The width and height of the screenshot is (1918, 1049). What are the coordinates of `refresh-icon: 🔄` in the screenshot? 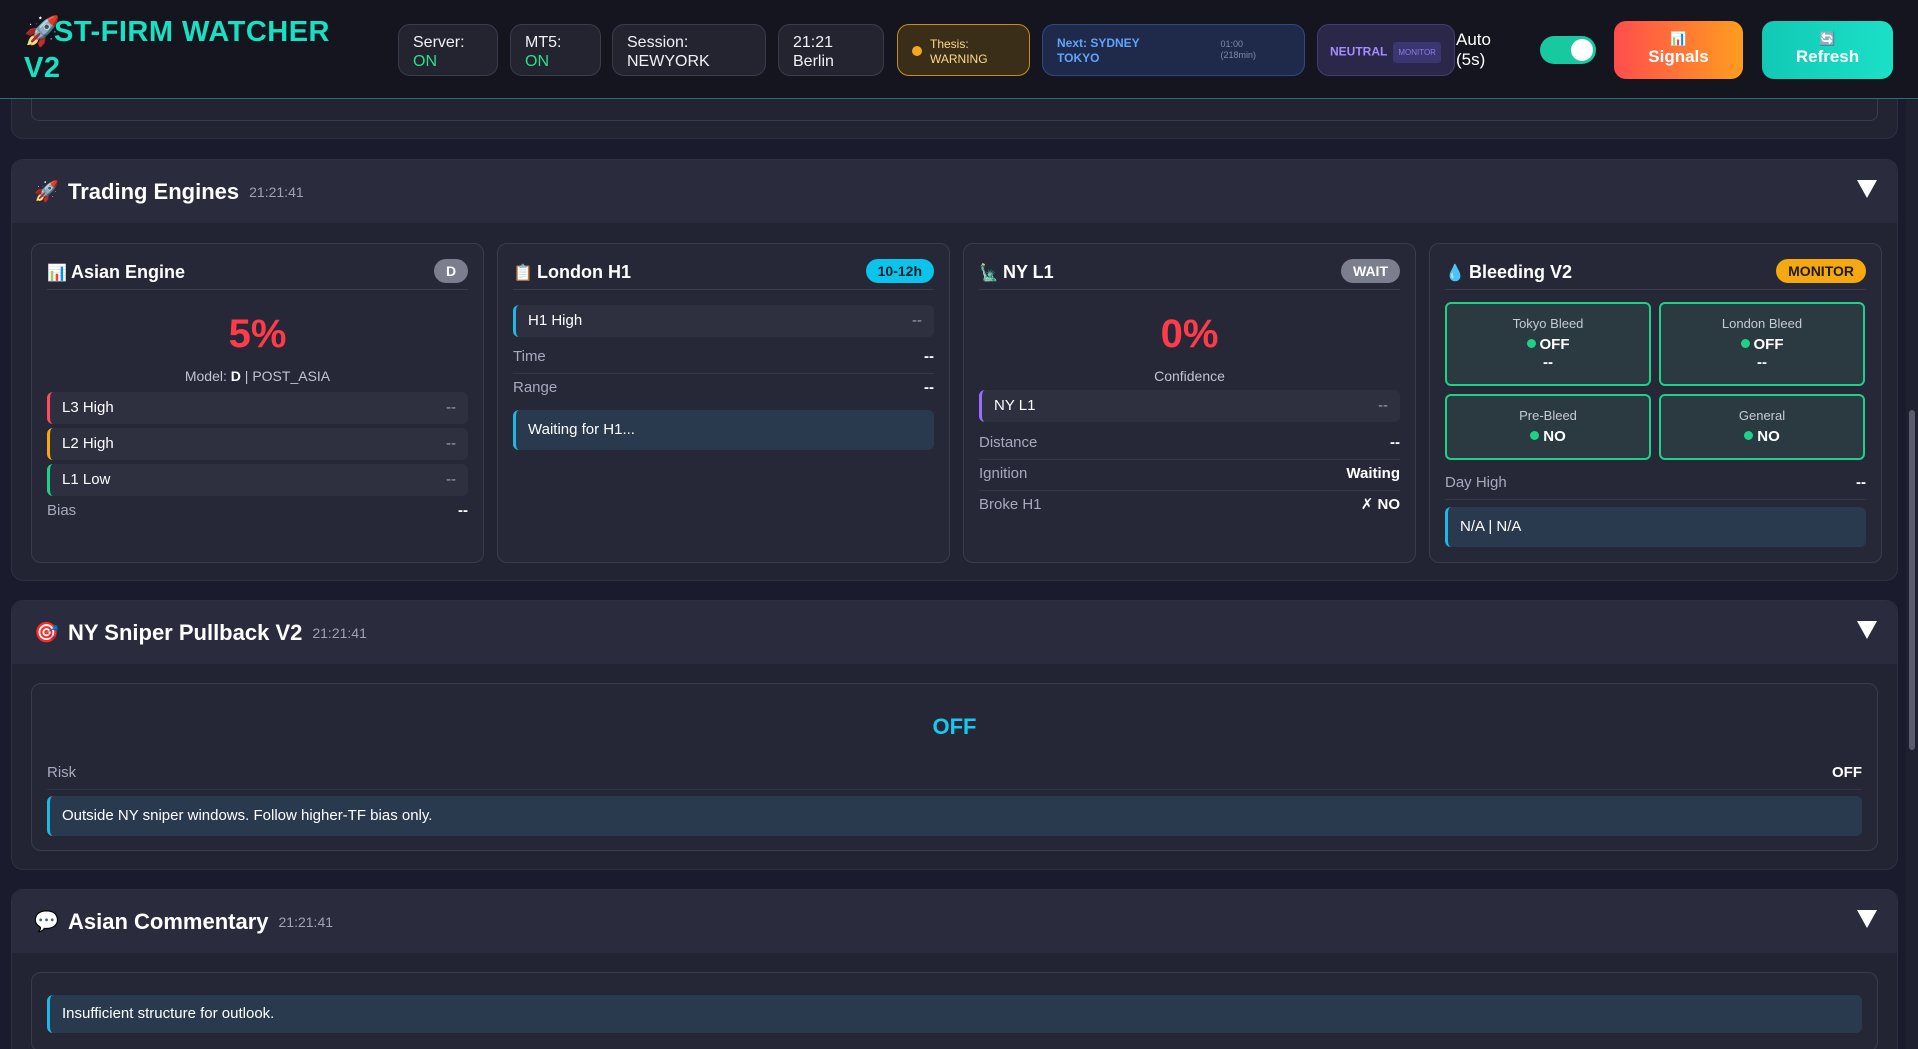 It's located at (1827, 38).